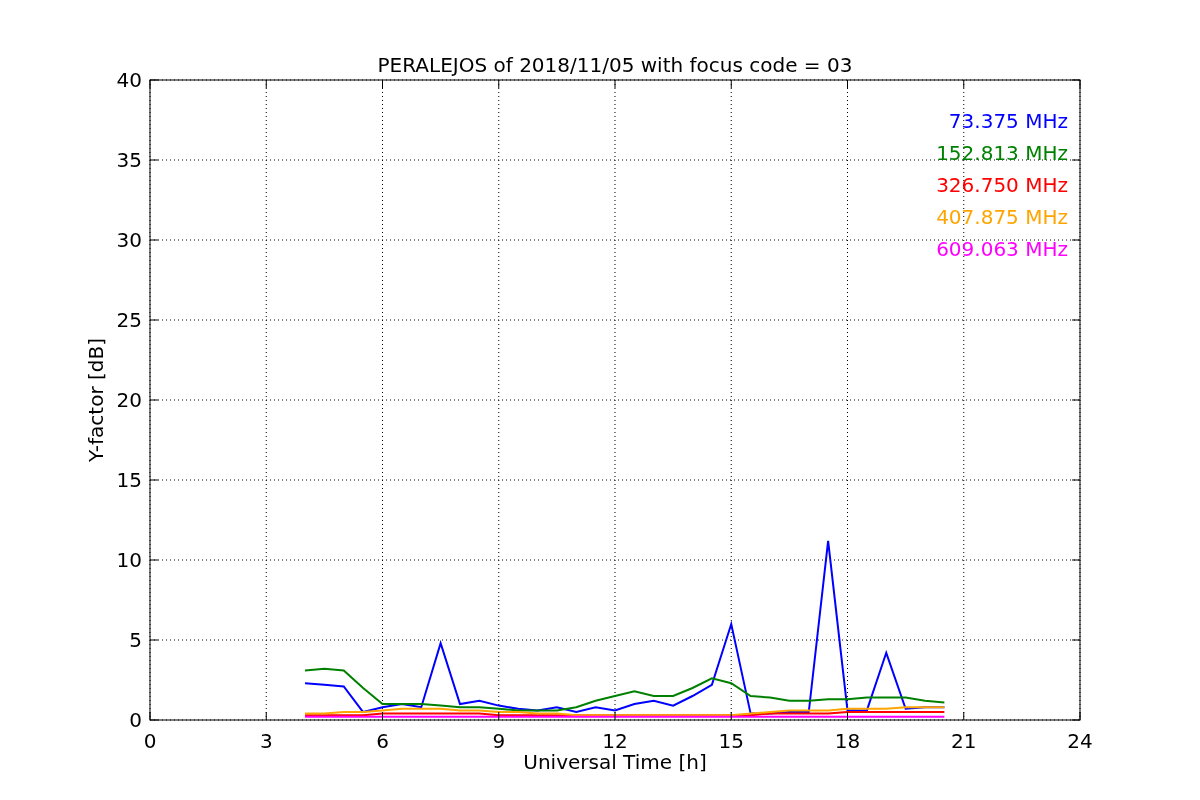 The height and width of the screenshot is (800, 1200). What do you see at coordinates (96, 400) in the screenshot?
I see `y-axis-label: Y-factor [dB]` at bounding box center [96, 400].